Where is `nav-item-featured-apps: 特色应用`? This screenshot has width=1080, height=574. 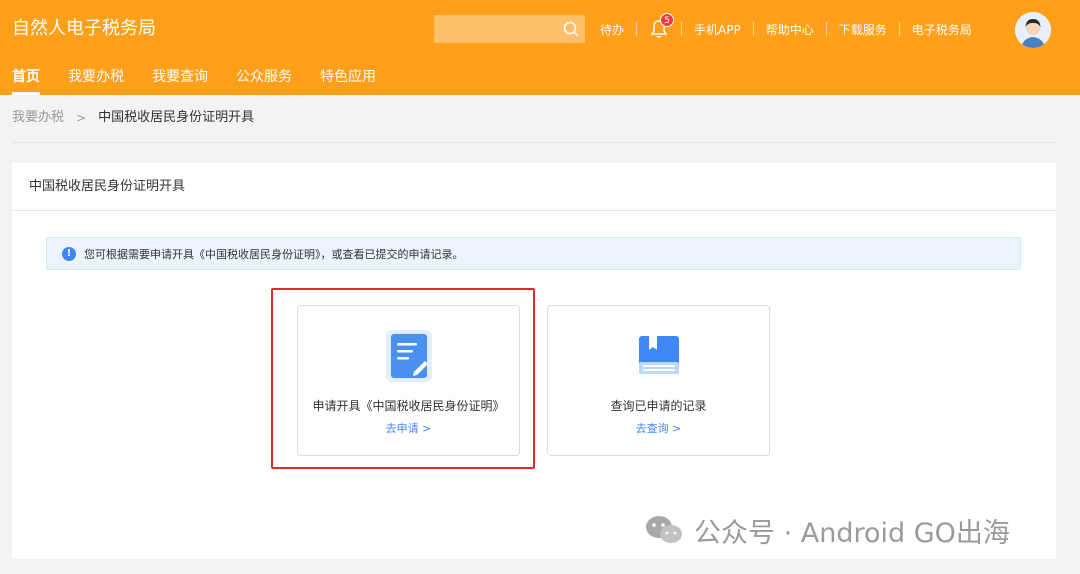
nav-item-featured-apps: 特色应用 is located at coordinates (348, 79).